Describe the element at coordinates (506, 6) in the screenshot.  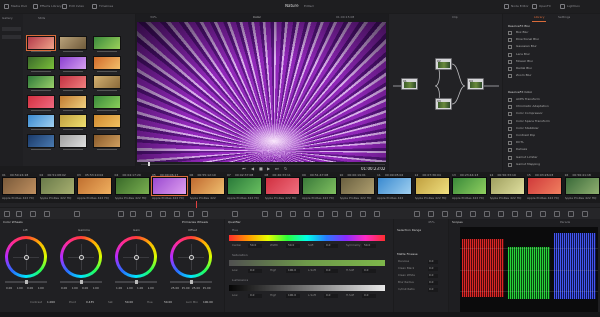
I see `node-editor-icon` at that location.